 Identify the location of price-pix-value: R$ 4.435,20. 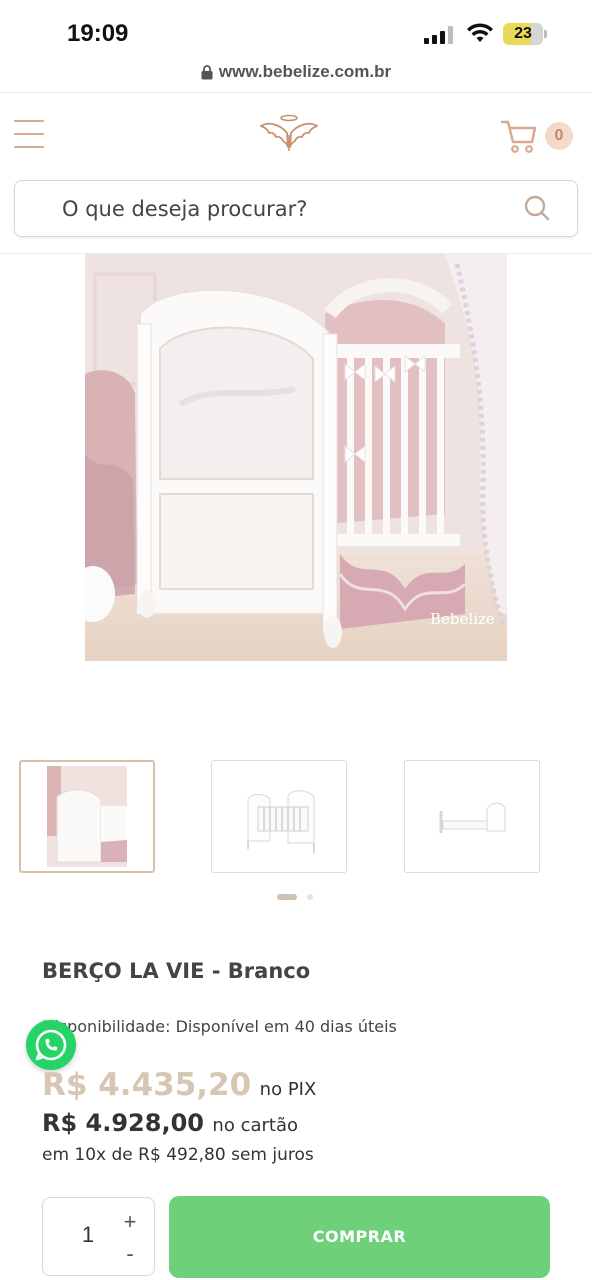
(147, 1085).